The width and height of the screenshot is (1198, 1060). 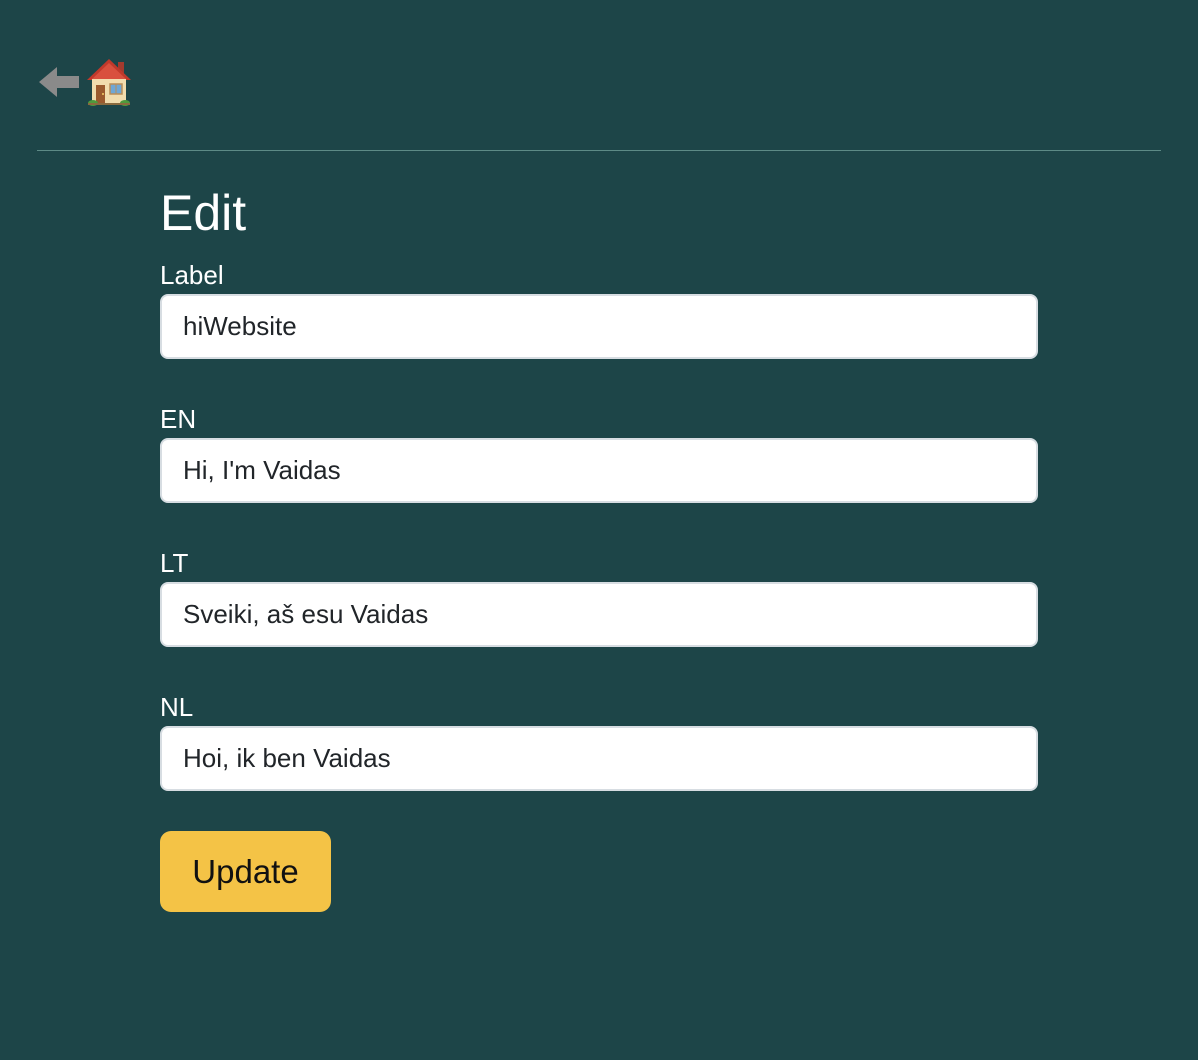 I want to click on field-group-nl: NL, so click(x=599, y=742).